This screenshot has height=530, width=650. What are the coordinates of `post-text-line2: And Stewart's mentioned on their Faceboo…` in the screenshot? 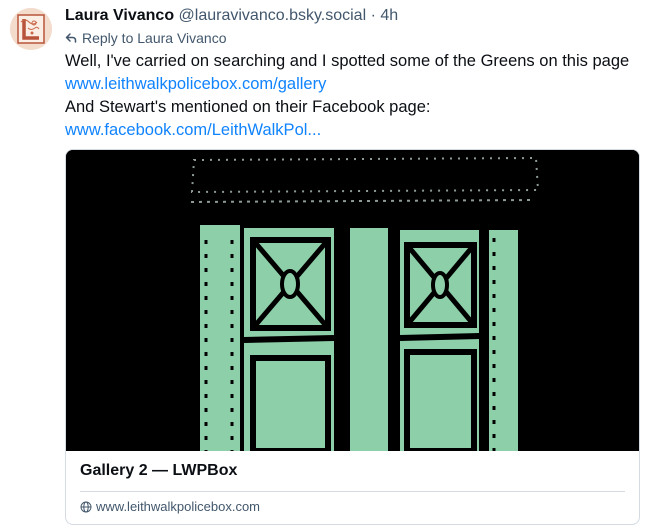 It's located at (248, 107).